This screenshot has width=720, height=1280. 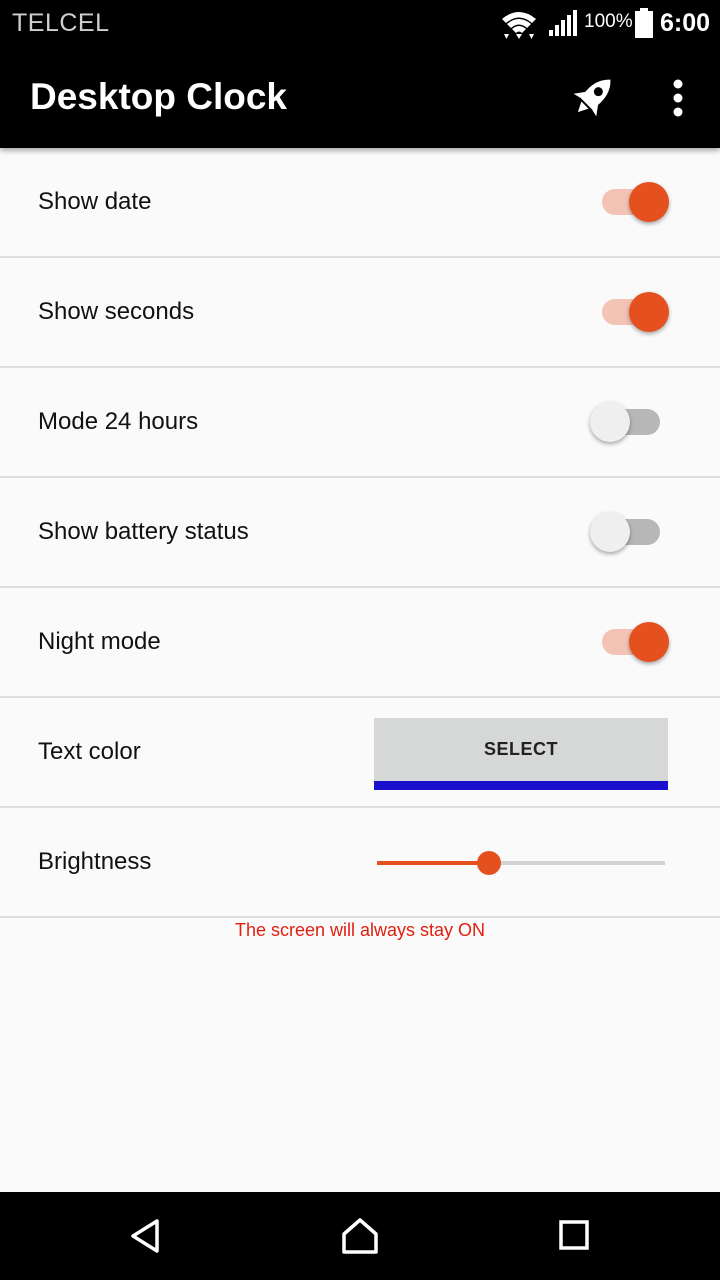 I want to click on show-date-switch, so click(x=642, y=202).